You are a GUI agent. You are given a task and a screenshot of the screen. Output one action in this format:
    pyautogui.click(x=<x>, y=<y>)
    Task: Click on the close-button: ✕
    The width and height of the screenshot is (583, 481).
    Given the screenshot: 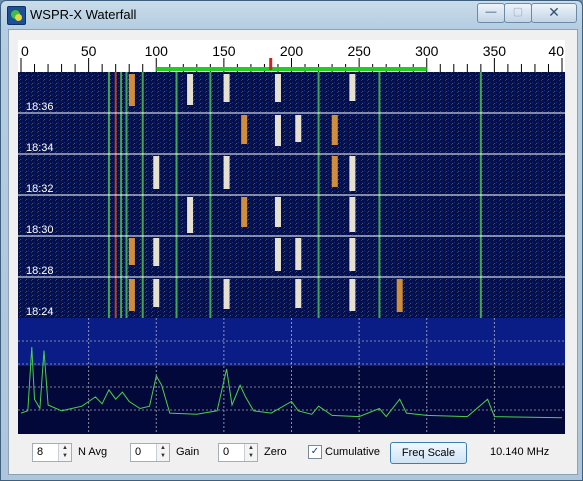 What is the action you would take?
    pyautogui.click(x=554, y=13)
    